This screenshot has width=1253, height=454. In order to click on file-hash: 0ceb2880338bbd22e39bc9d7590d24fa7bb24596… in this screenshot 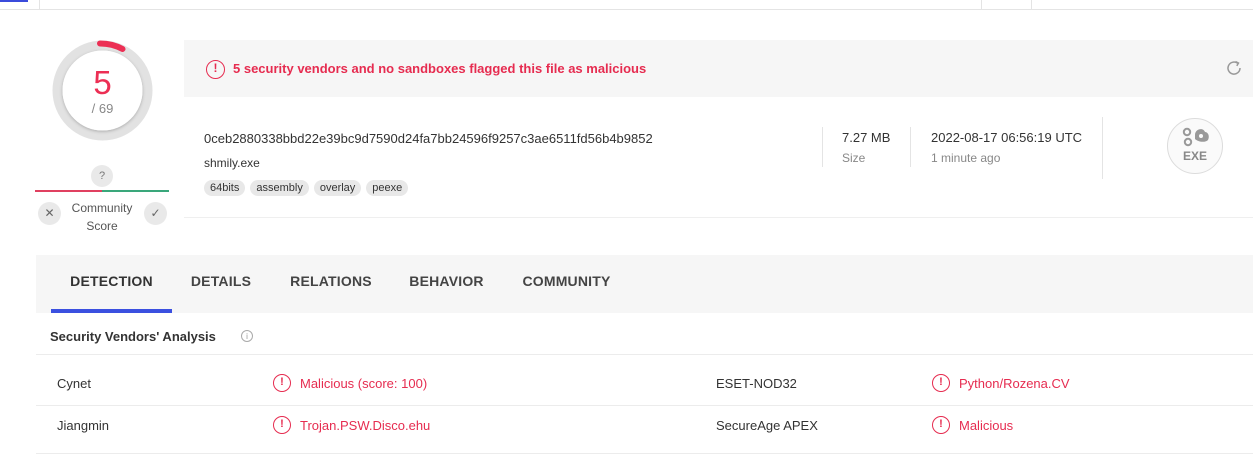, I will do `click(428, 138)`.